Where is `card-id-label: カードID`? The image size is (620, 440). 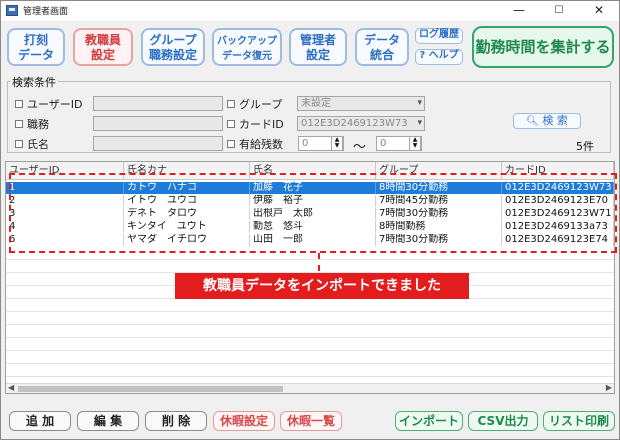
card-id-label: カードID is located at coordinates (261, 124).